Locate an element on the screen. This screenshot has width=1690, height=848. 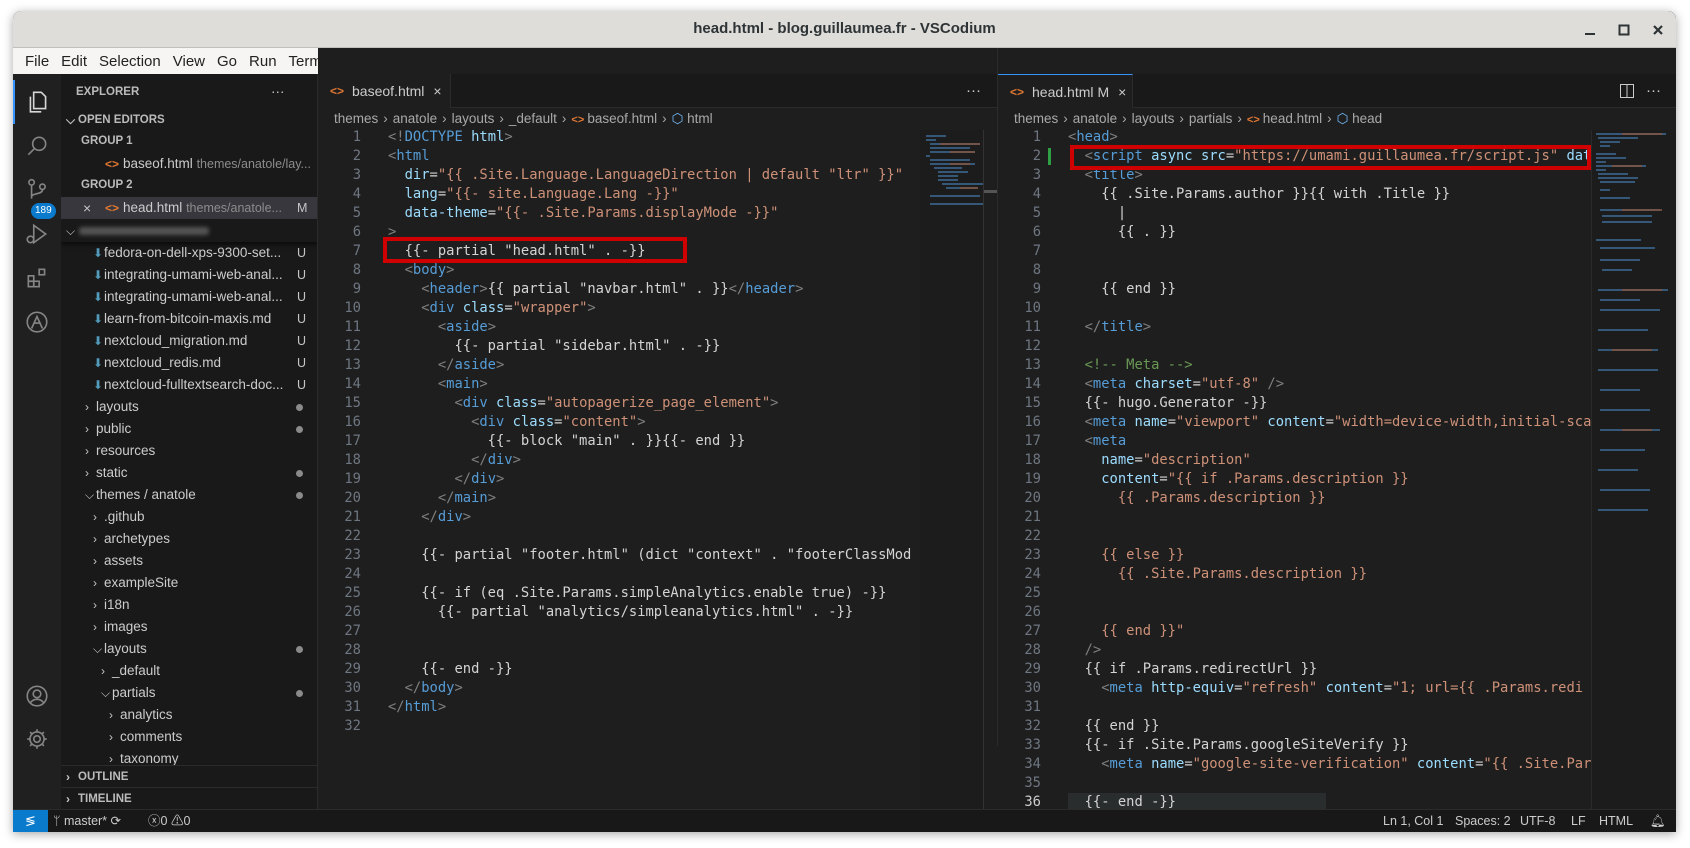
code-line: 11 <aside> is located at coordinates (657, 327).